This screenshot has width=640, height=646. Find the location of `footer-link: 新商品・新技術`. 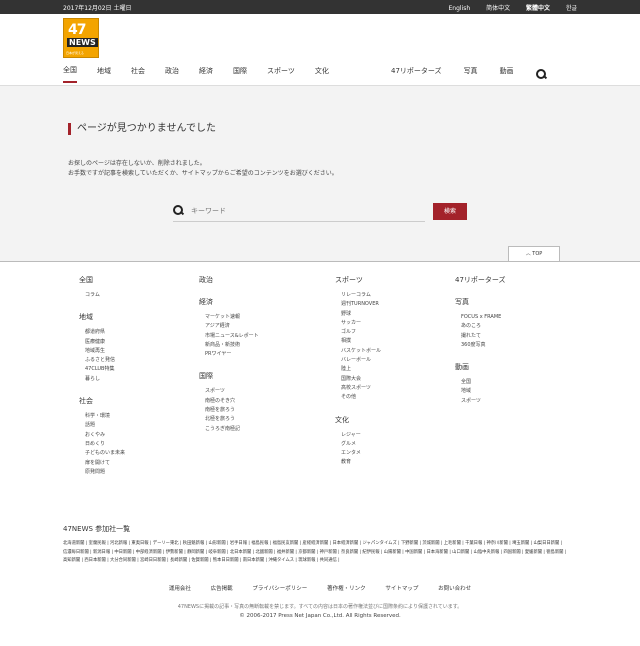

footer-link: 新商品・新技術 is located at coordinates (232, 345).